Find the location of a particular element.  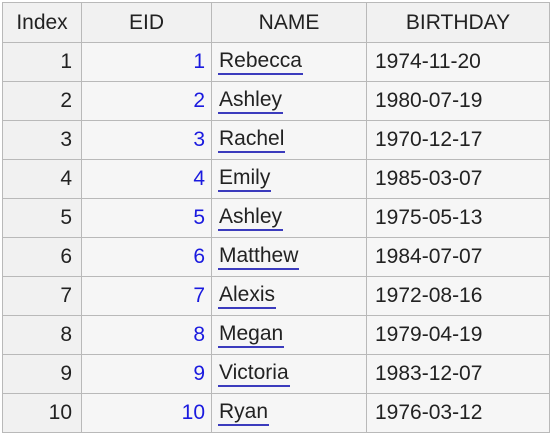

row-index: 9 is located at coordinates (42, 374).